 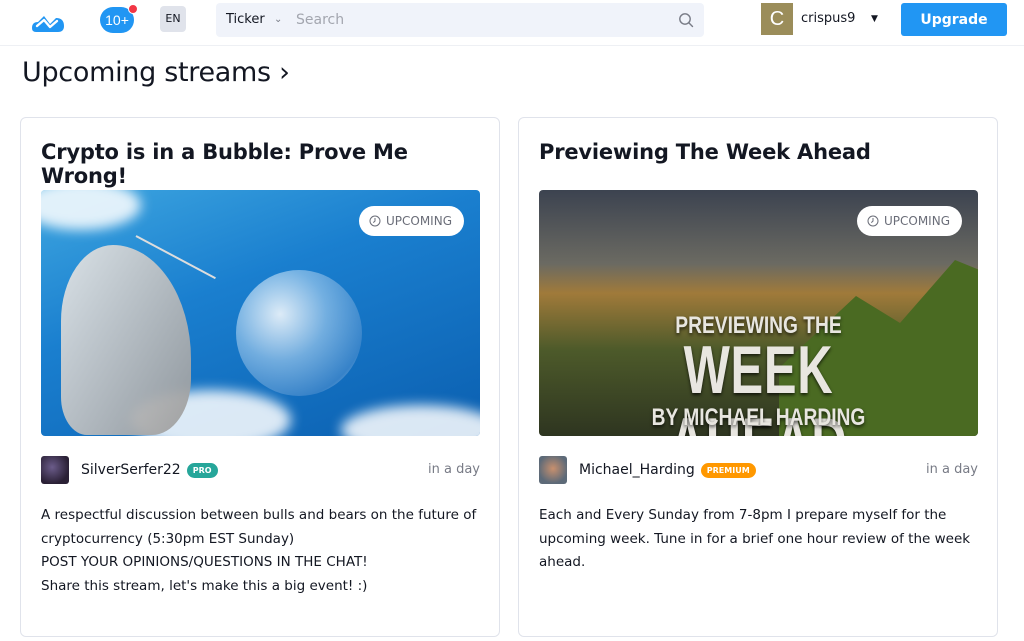 I want to click on thumbnail-byline: BY MICHAEL HARDING, so click(x=758, y=417).